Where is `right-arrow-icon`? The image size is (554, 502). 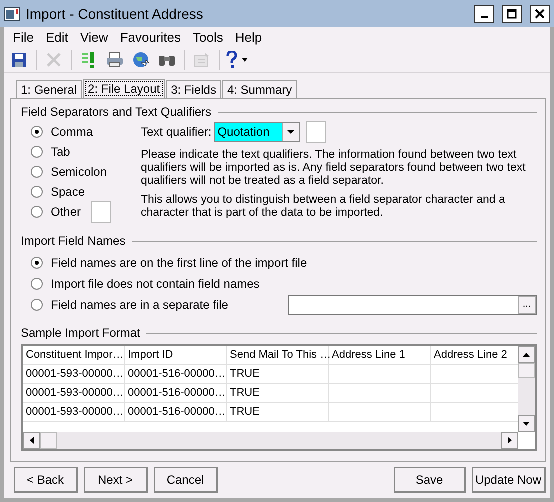
right-arrow-icon is located at coordinates (510, 440).